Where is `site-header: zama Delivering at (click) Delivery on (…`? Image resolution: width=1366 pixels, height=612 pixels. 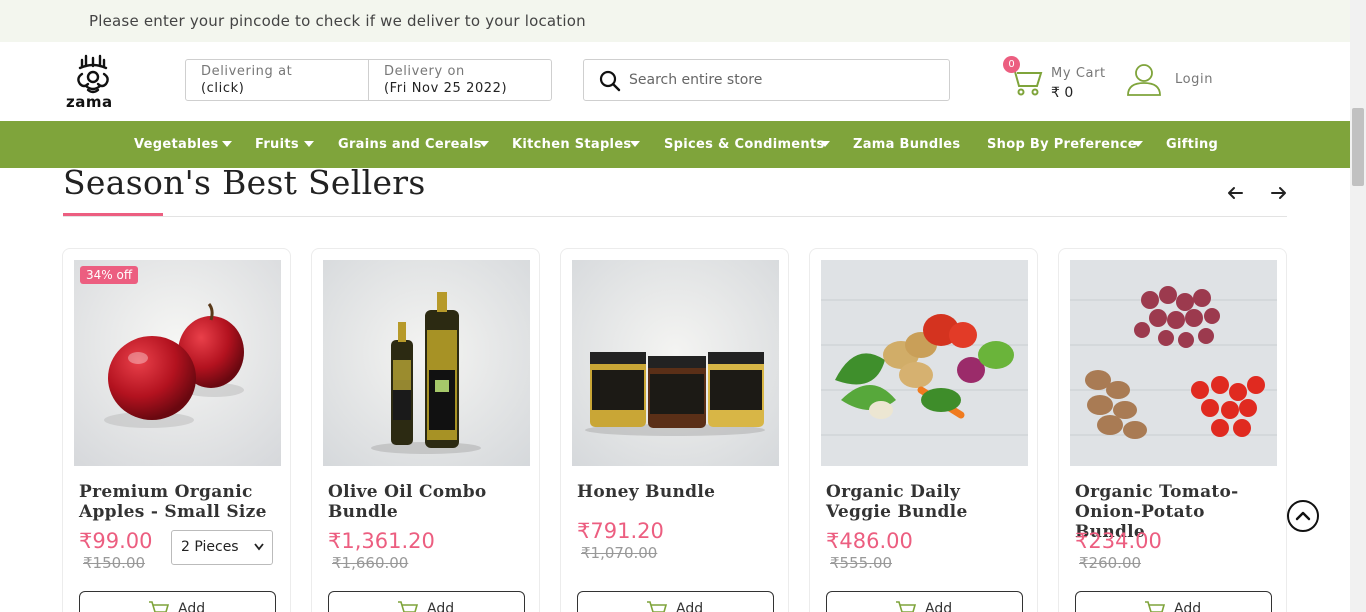 site-header: zama Delivering at (click) Delivery on (… is located at coordinates (683, 81).